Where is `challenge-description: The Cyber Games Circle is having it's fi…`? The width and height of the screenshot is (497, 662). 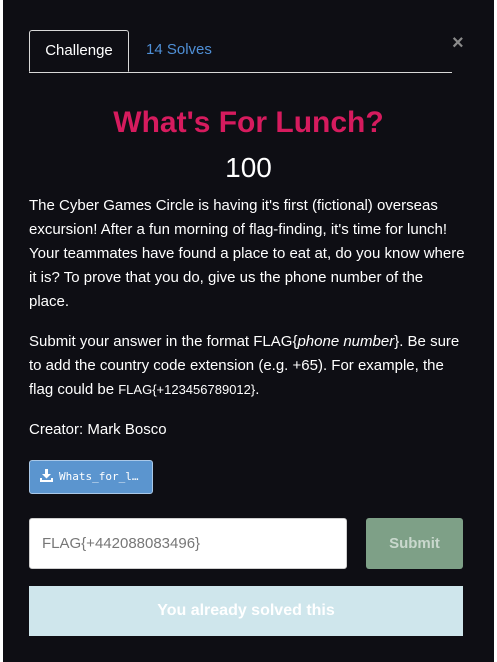 challenge-description: The Cyber Games Circle is having it's fi… is located at coordinates (247, 253).